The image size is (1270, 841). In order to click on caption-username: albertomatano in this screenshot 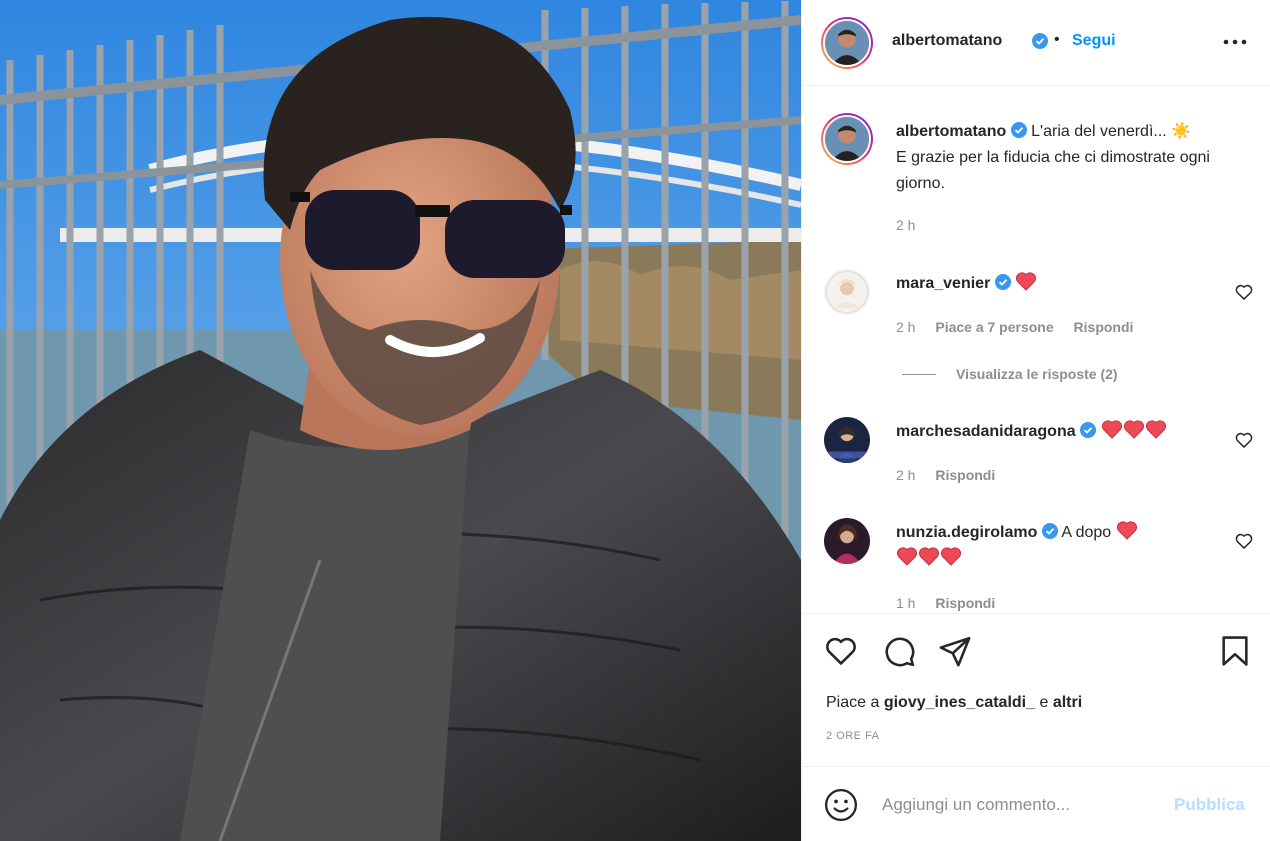, I will do `click(951, 131)`.